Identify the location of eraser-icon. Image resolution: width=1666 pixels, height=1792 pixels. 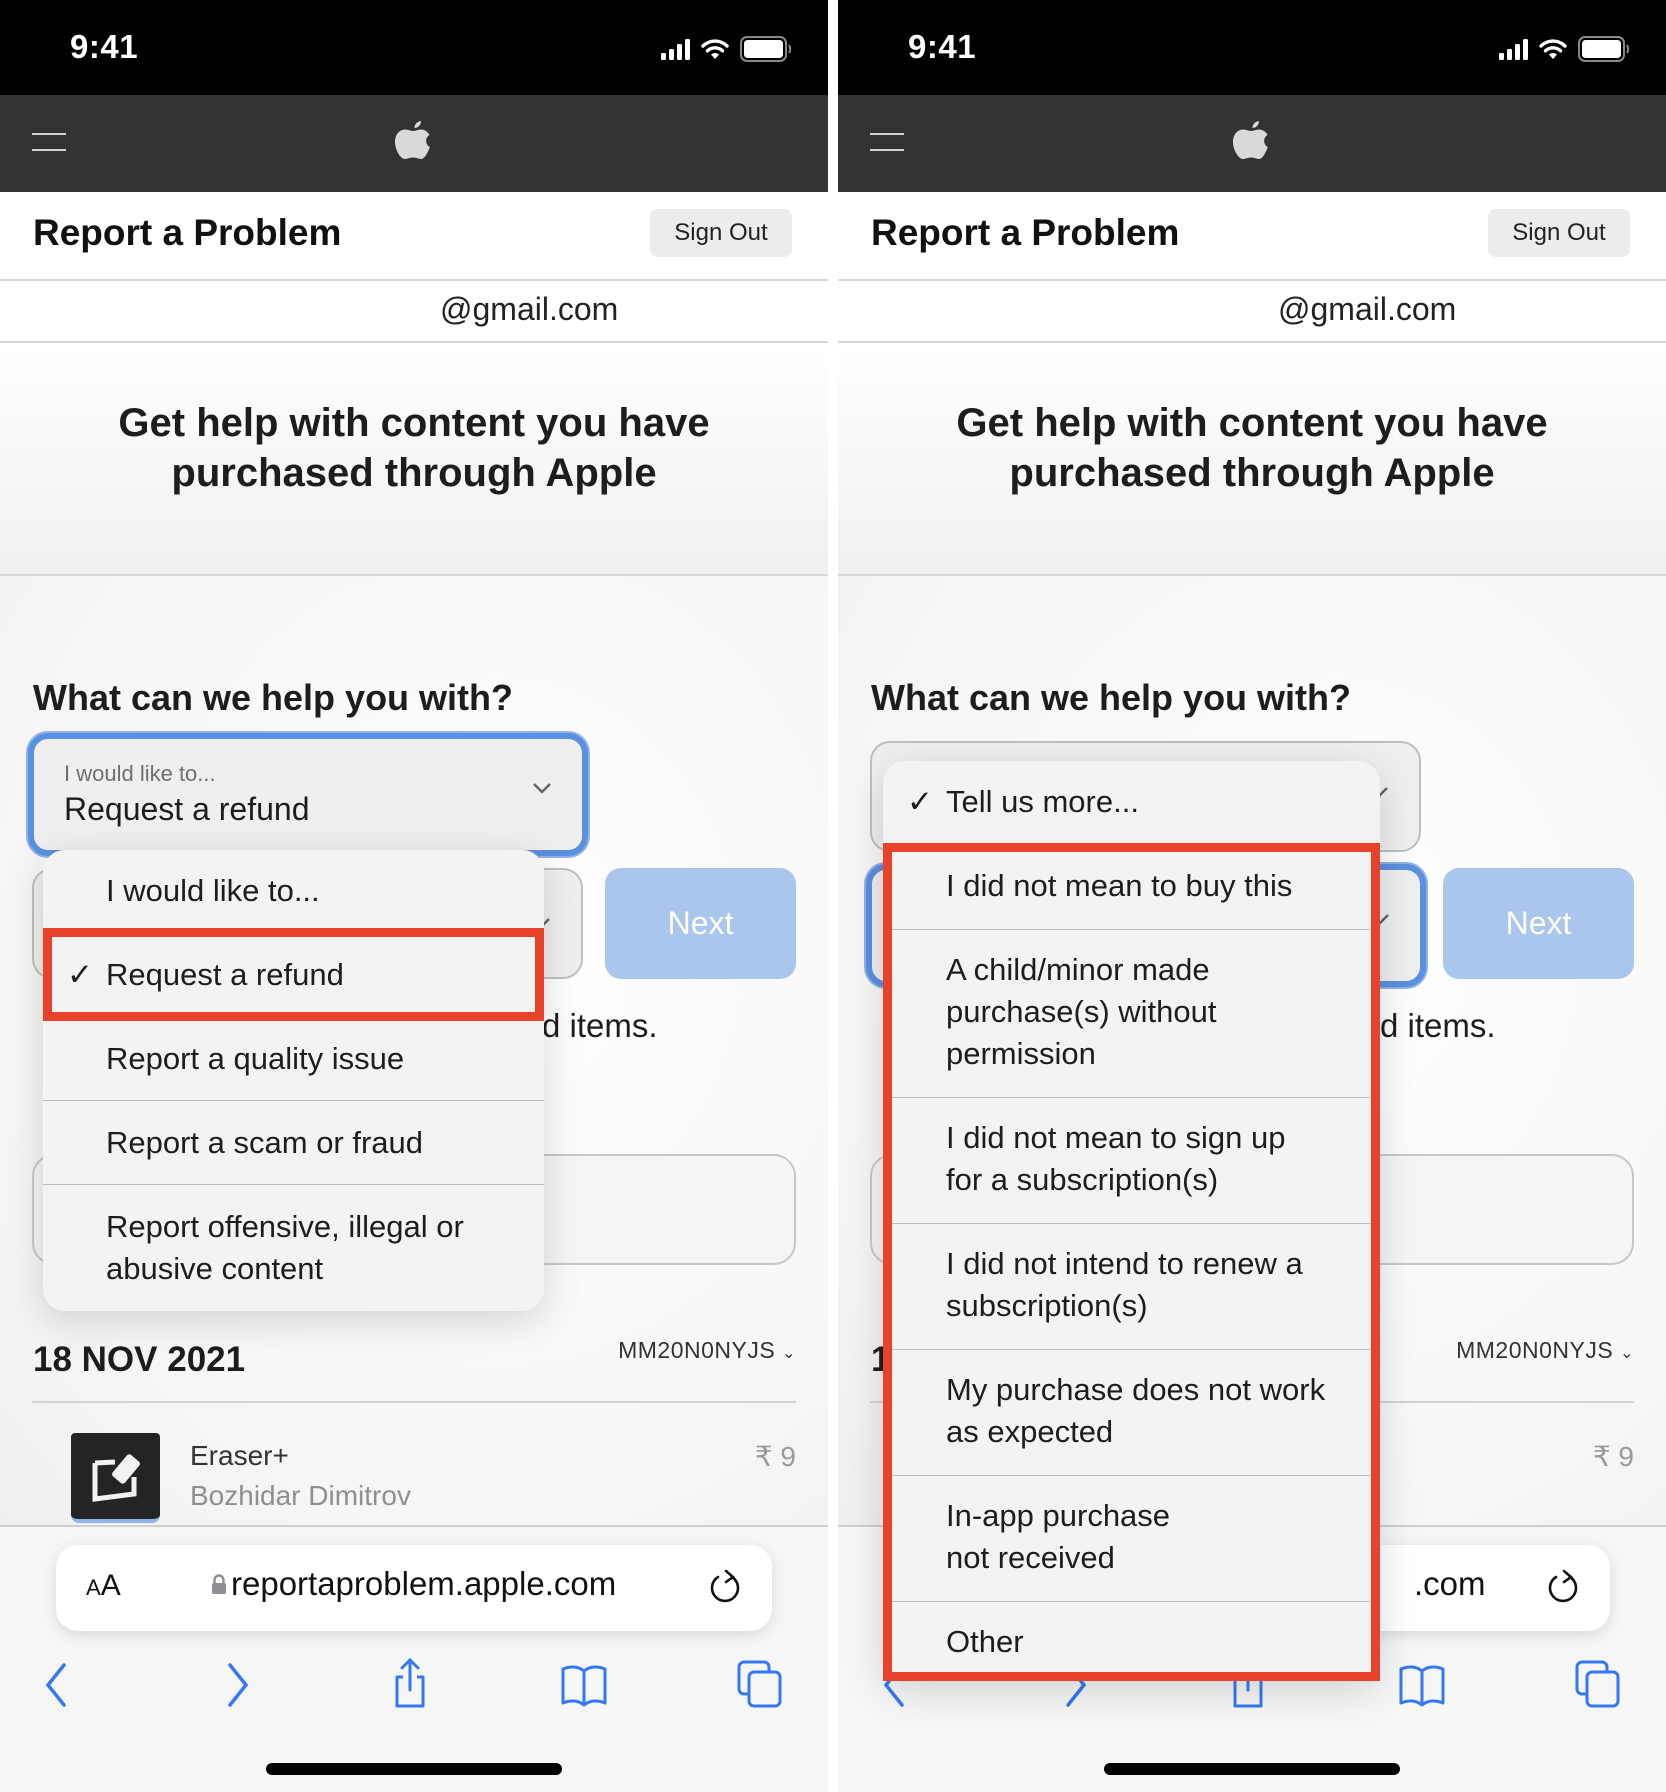
(116, 1478).